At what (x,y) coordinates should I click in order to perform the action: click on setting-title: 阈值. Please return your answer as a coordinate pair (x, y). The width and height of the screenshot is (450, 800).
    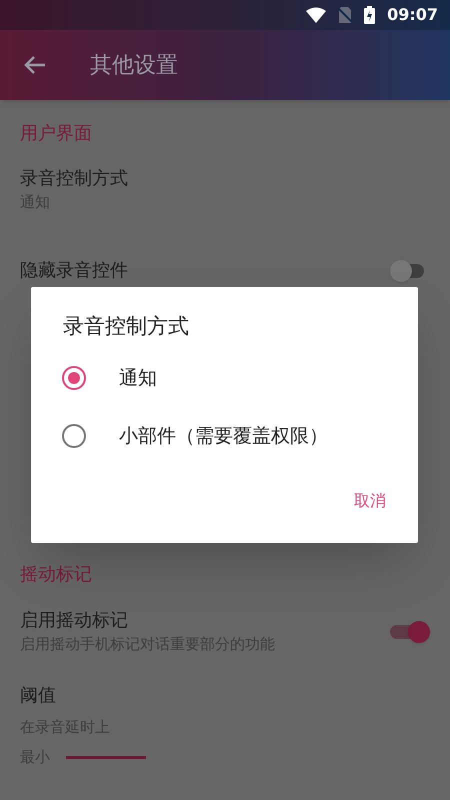
    Looking at the image, I should click on (38, 696).